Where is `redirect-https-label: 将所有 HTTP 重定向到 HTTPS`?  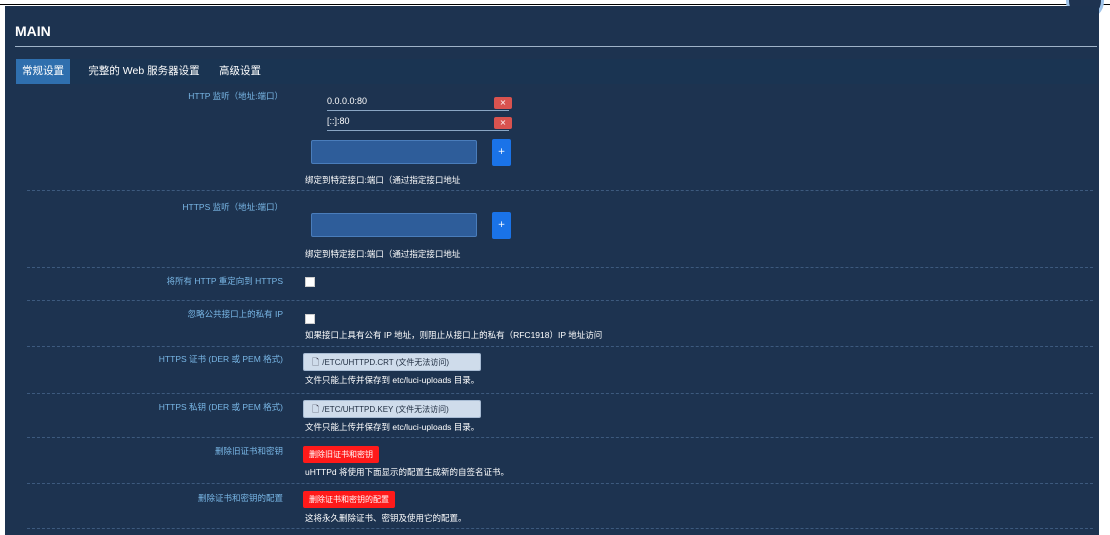 redirect-https-label: 将所有 HTTP 重定向到 HTTPS is located at coordinates (225, 281).